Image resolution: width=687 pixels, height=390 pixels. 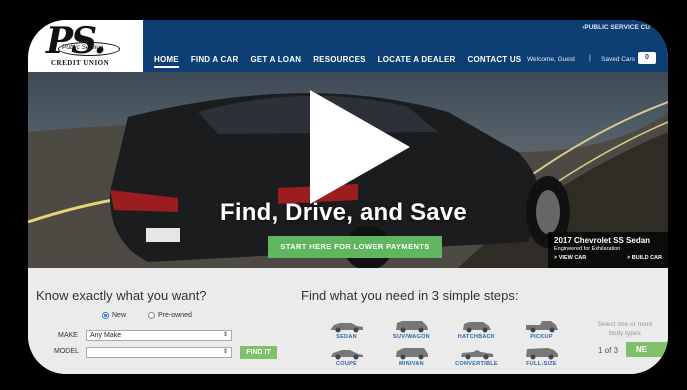 What do you see at coordinates (258, 352) in the screenshot?
I see `find-it-button: FIND IT` at bounding box center [258, 352].